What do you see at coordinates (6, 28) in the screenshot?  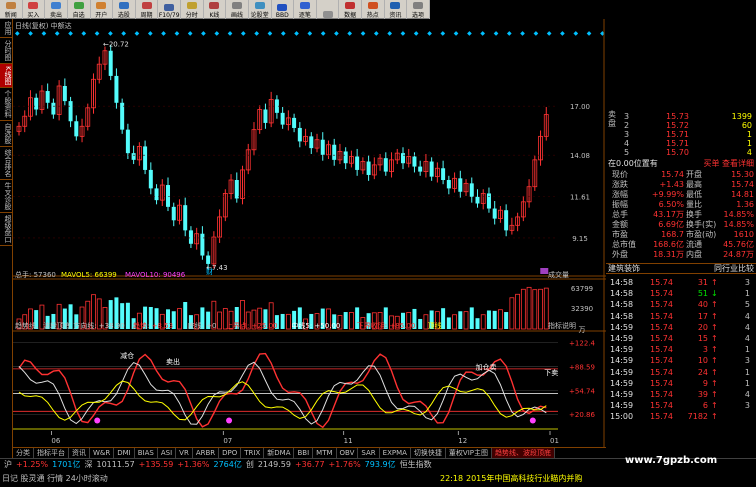 I see `left-tab: 应用` at bounding box center [6, 28].